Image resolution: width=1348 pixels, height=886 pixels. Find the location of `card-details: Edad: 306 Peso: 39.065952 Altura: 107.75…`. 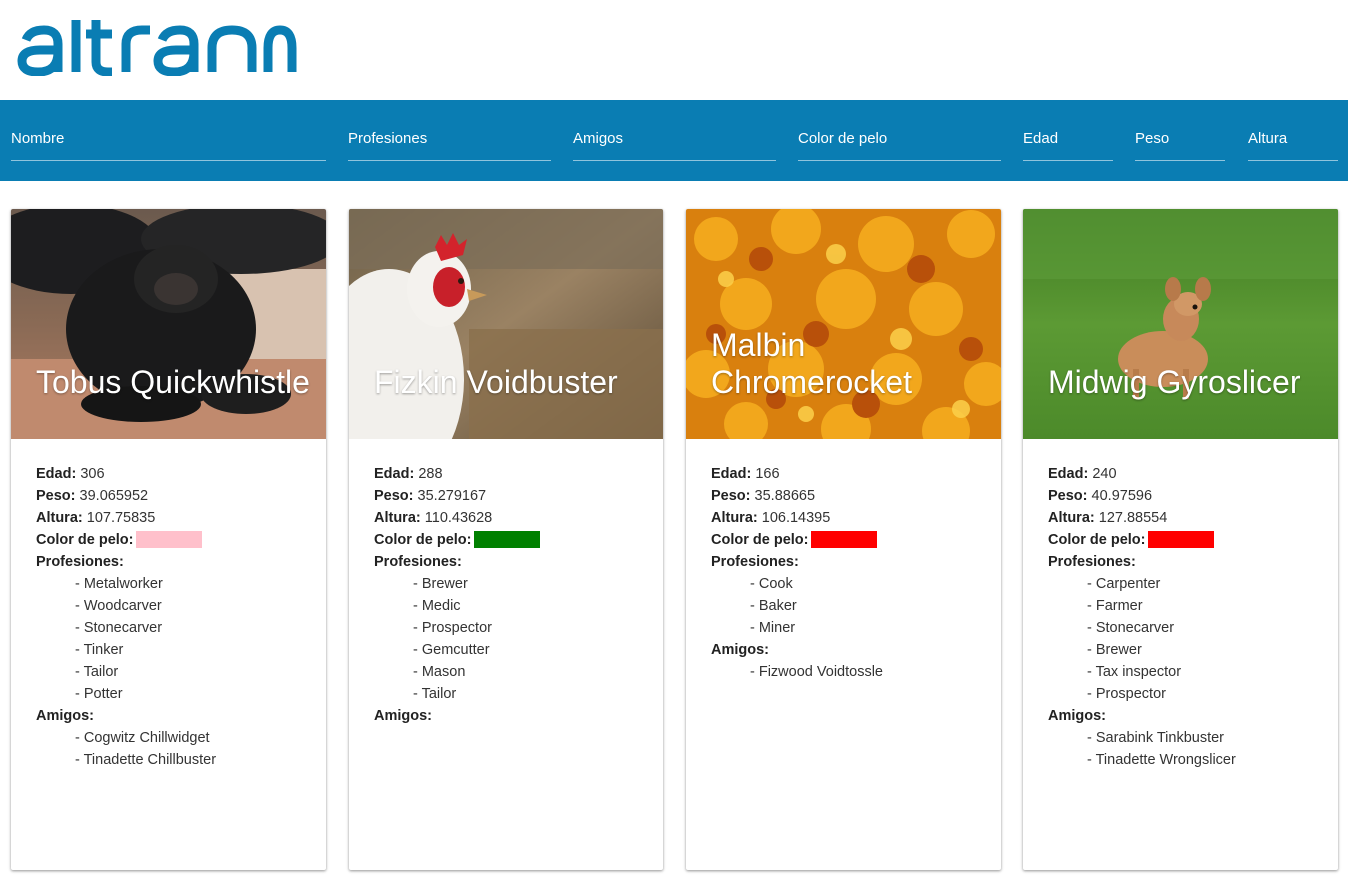

card-details: Edad: 306 Peso: 39.065952 Altura: 107.75… is located at coordinates (171, 617).